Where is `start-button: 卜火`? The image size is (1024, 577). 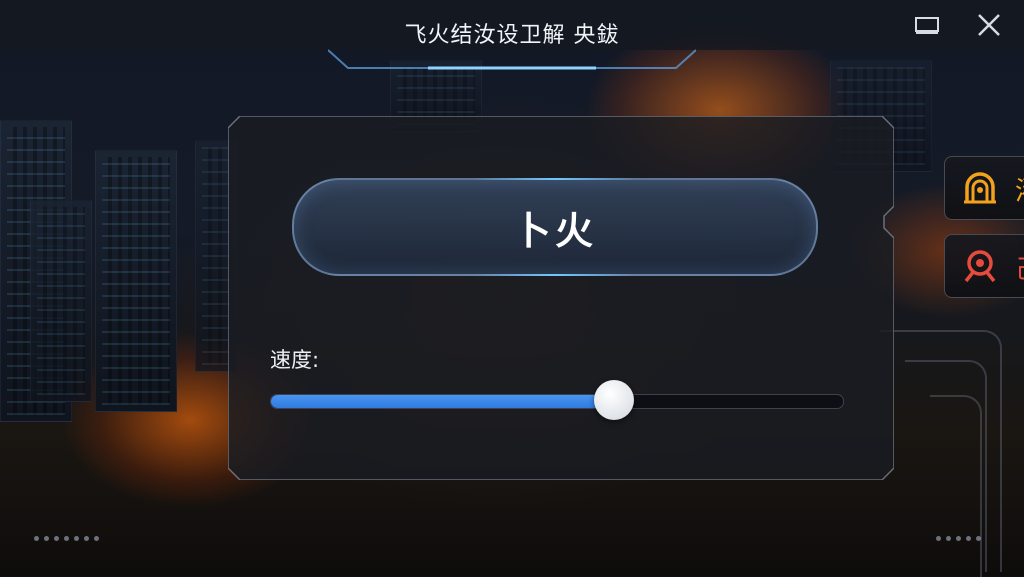
start-button: 卜火 is located at coordinates (555, 227).